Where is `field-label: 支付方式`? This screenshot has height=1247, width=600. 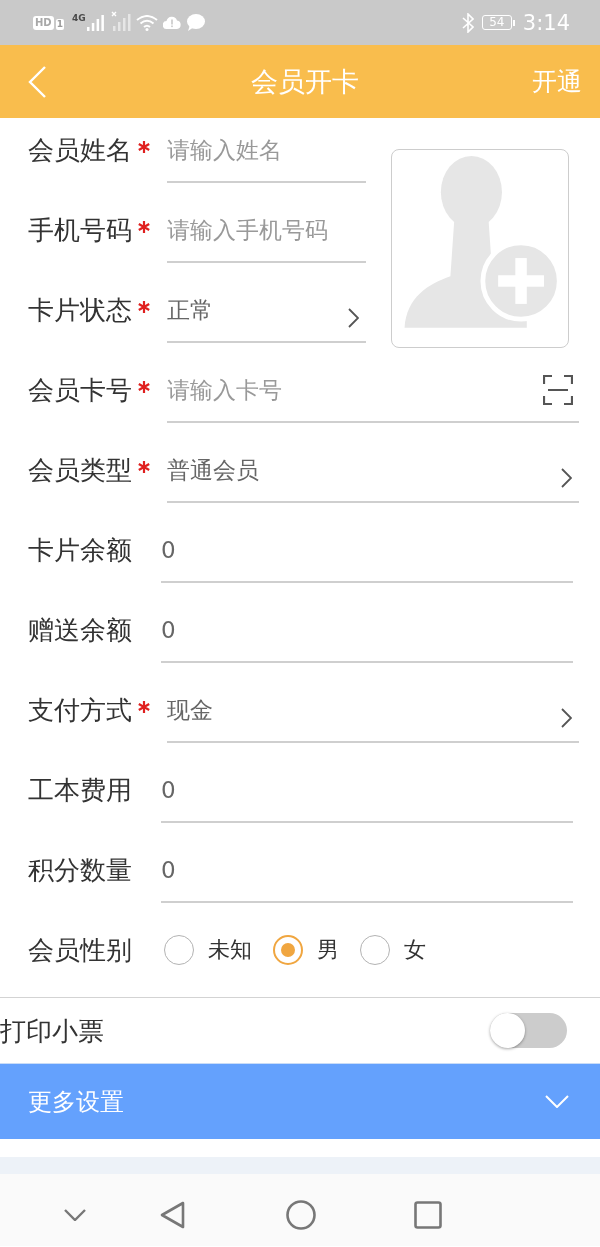 field-label: 支付方式 is located at coordinates (80, 710).